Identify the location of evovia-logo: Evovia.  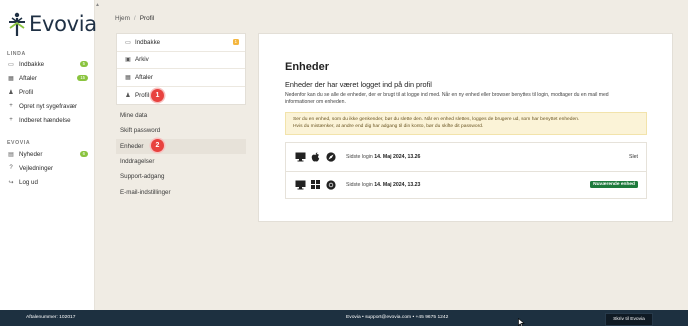
(52, 24).